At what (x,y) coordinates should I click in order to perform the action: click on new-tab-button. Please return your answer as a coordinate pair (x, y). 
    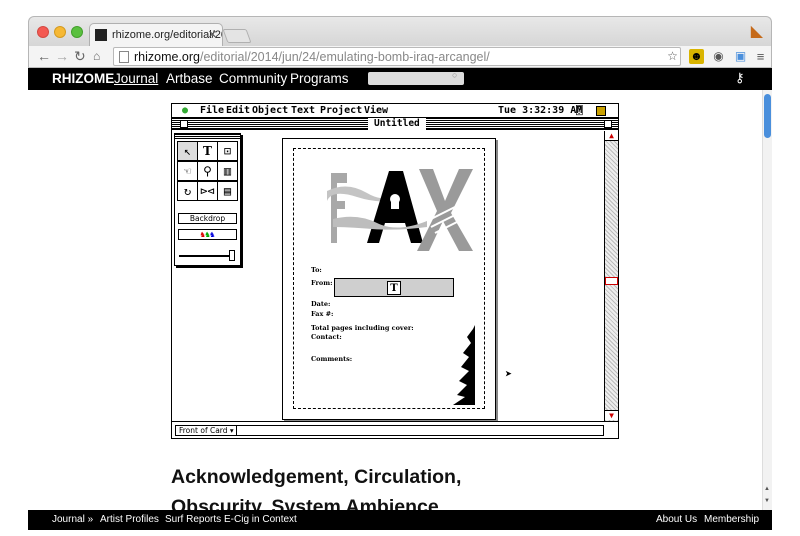
    Looking at the image, I should click on (237, 36).